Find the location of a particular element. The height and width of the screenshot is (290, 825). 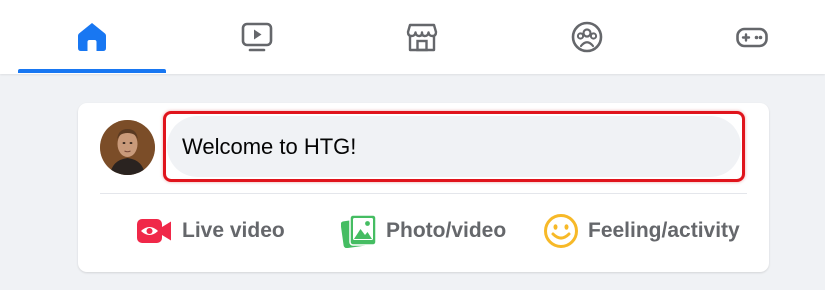

live-video-button: Live video is located at coordinates (210, 231).